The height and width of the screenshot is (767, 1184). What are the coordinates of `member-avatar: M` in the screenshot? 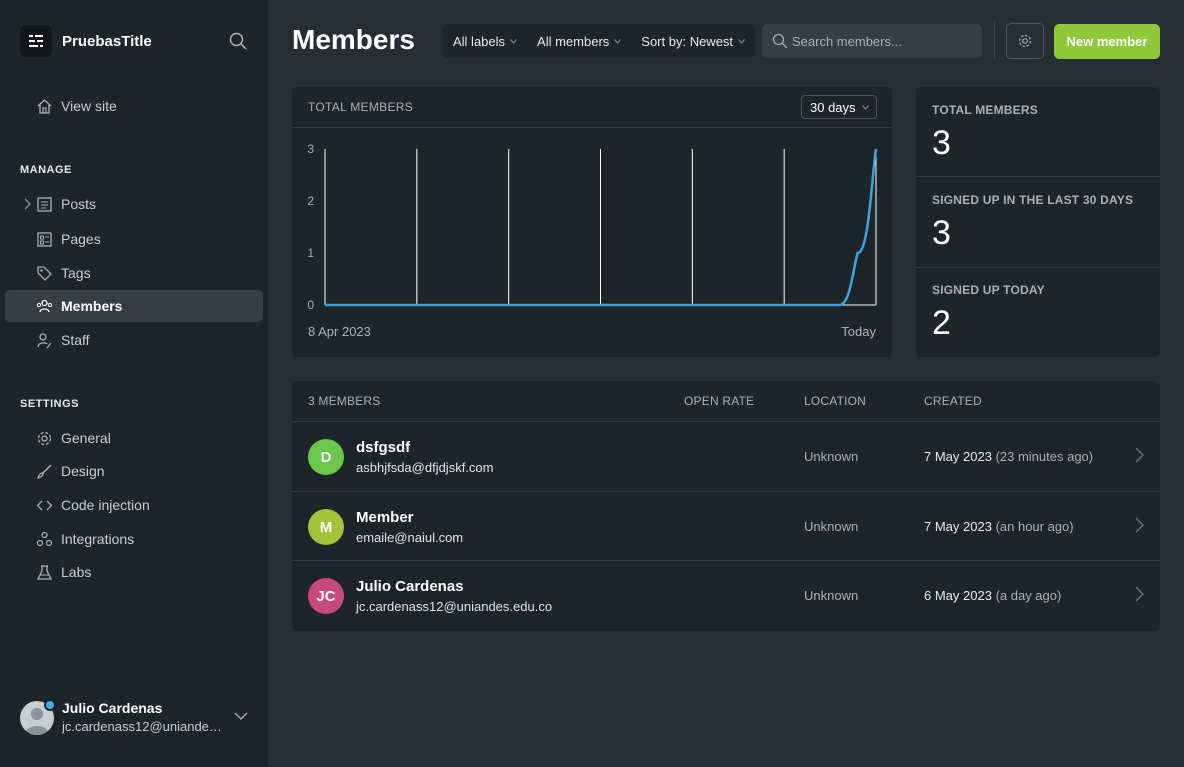 It's located at (326, 527).